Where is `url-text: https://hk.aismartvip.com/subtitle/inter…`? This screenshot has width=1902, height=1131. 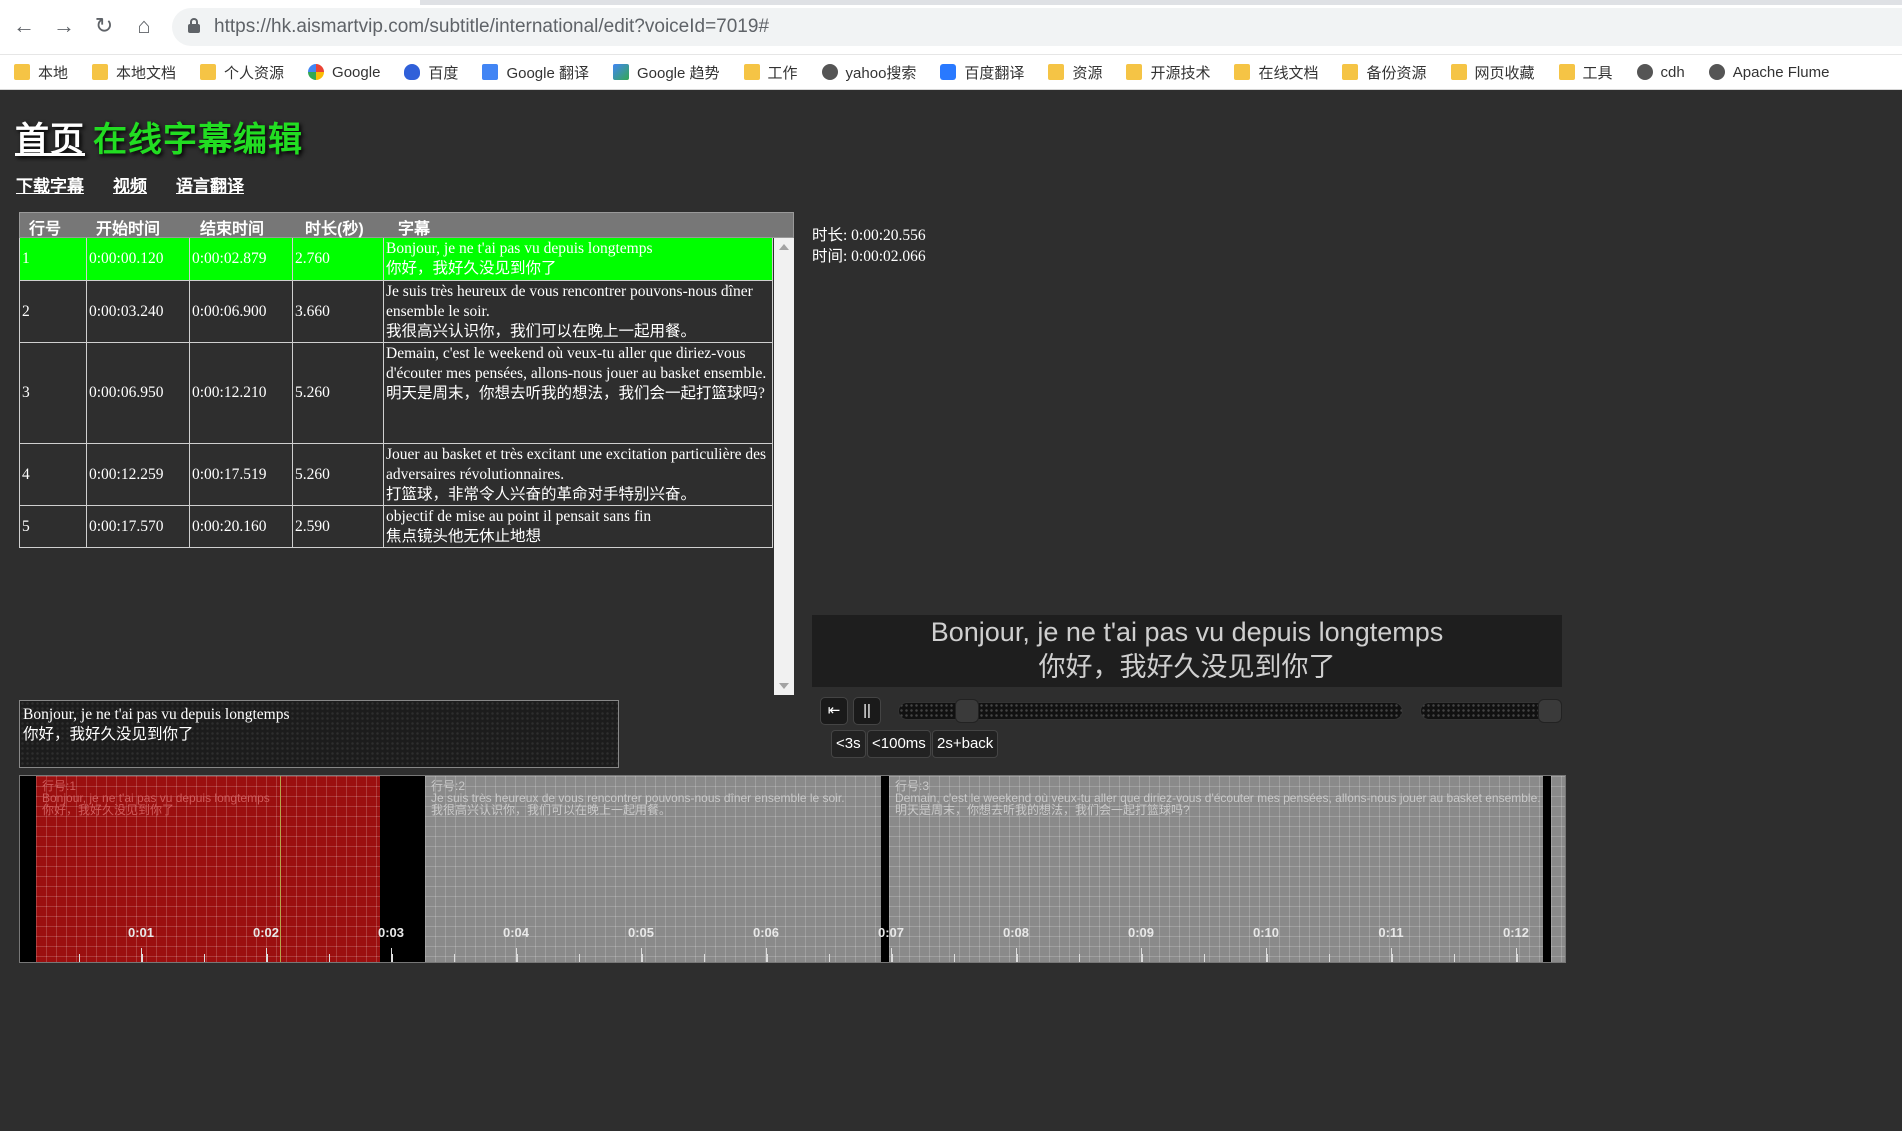 url-text: https://hk.aismartvip.com/subtitle/inter… is located at coordinates (491, 27).